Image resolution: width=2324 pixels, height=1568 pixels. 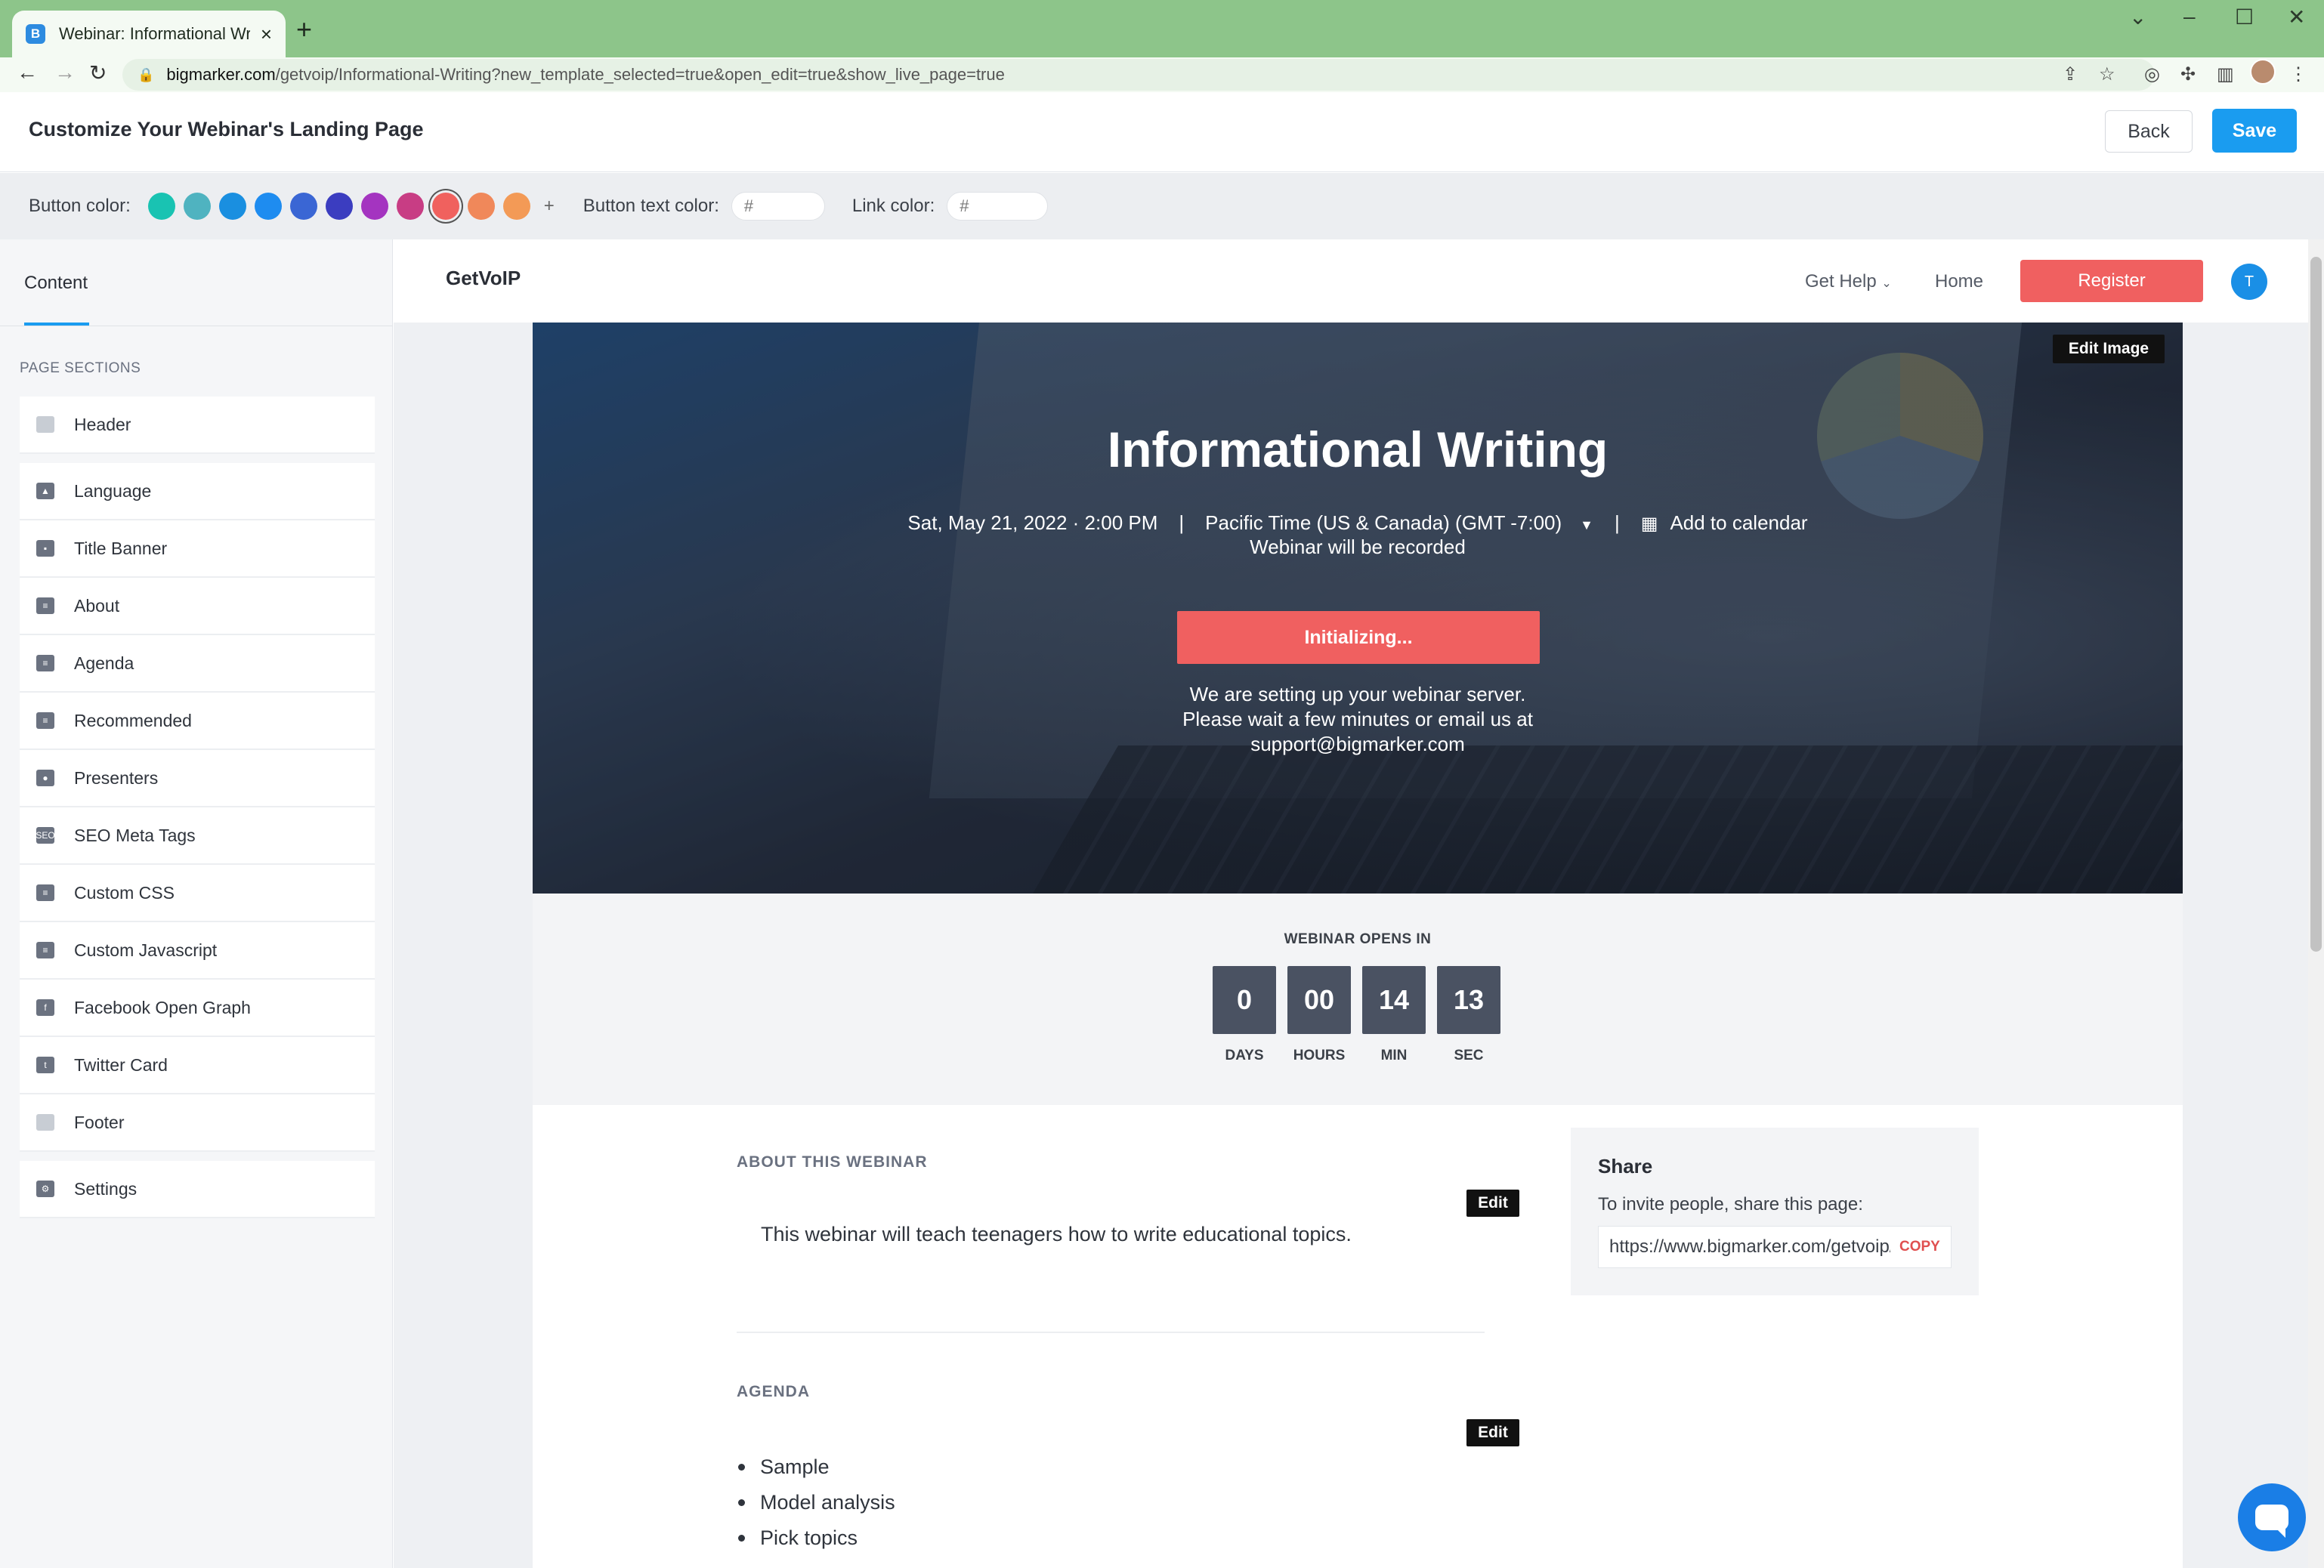 What do you see at coordinates (197, 1065) in the screenshot?
I see `sidebar-item-twitter-card: t Twitter Card` at bounding box center [197, 1065].